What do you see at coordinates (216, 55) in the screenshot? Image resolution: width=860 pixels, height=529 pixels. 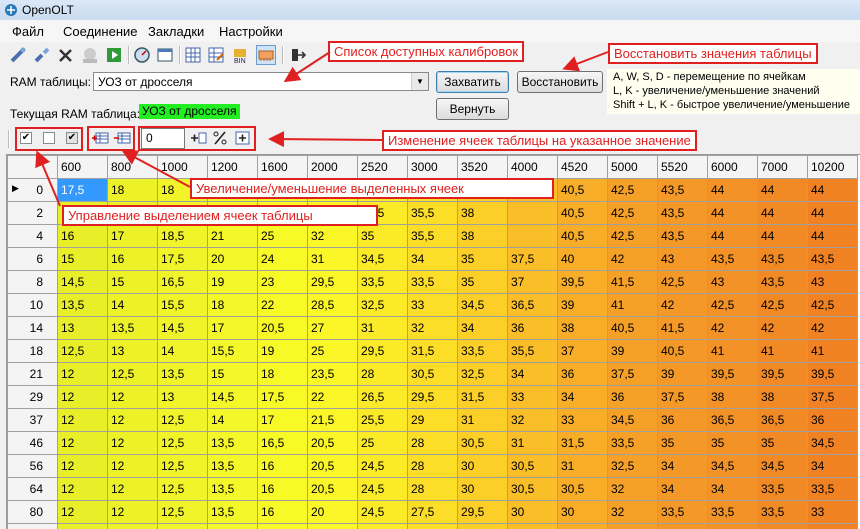 I see `grid-edit-icon` at bounding box center [216, 55].